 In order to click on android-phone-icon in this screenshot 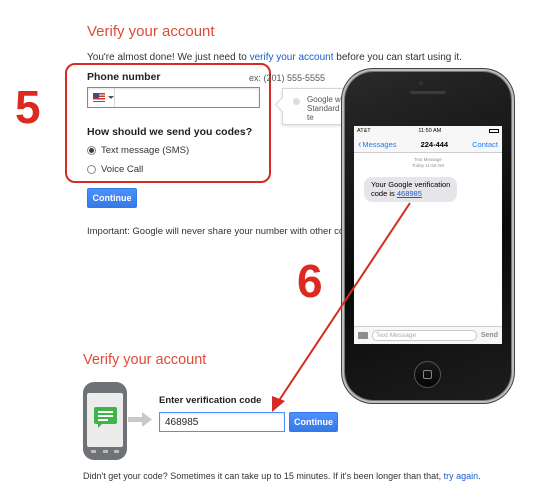, I will do `click(105, 421)`.